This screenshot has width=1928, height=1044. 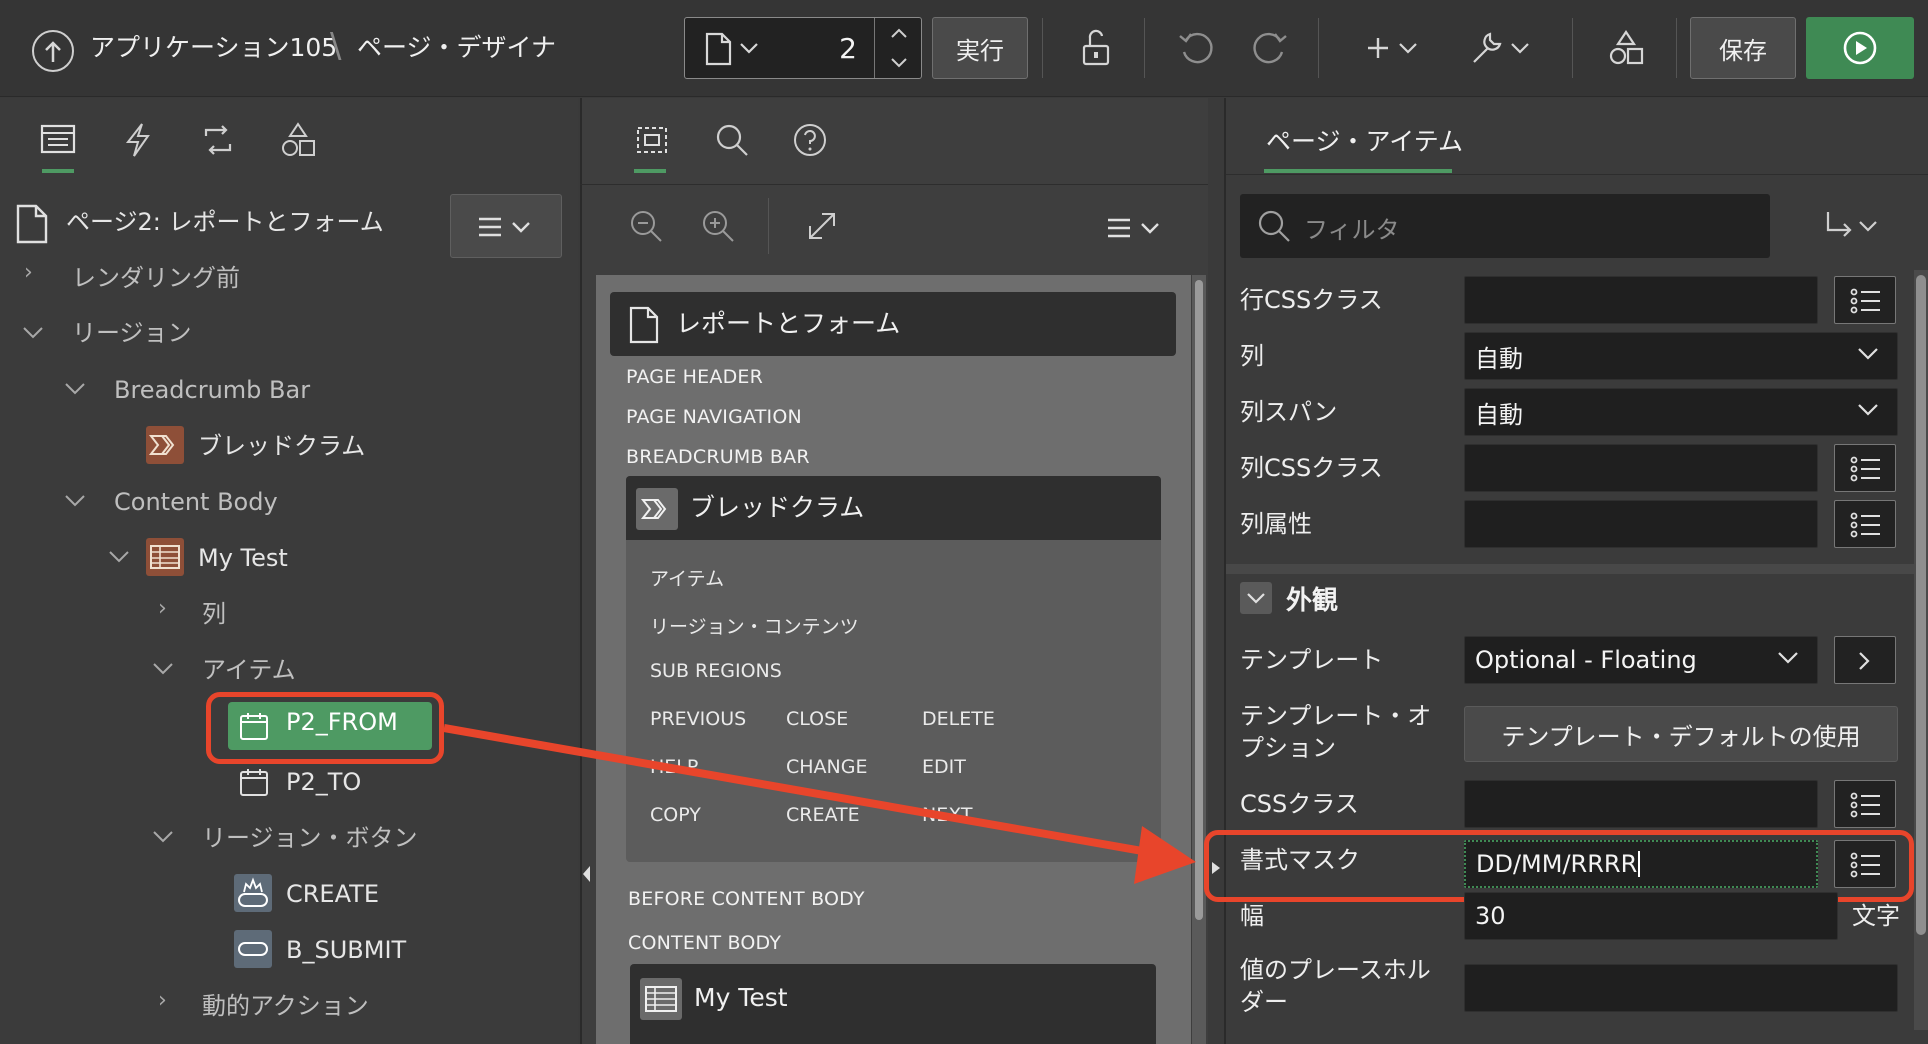 I want to click on unlock-icon, so click(x=1096, y=48).